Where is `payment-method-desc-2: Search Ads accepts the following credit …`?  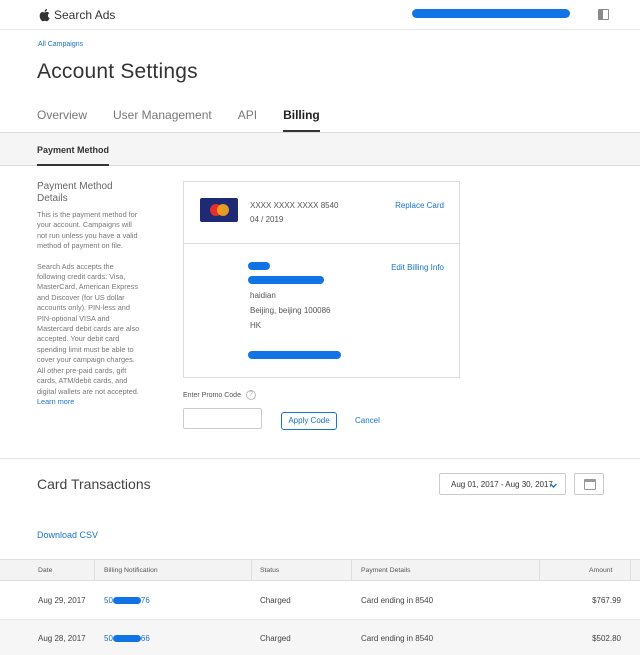
payment-method-desc-2: Search Ads accepts the following credit … is located at coordinates (88, 333).